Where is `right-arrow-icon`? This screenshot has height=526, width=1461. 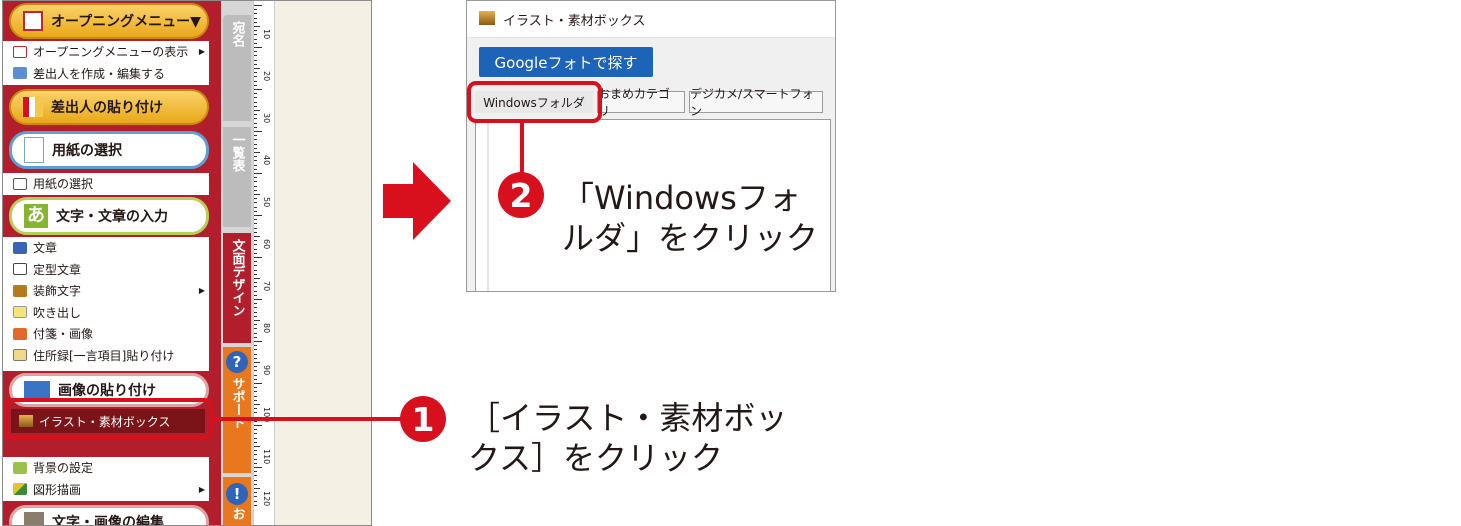 right-arrow-icon is located at coordinates (417, 201).